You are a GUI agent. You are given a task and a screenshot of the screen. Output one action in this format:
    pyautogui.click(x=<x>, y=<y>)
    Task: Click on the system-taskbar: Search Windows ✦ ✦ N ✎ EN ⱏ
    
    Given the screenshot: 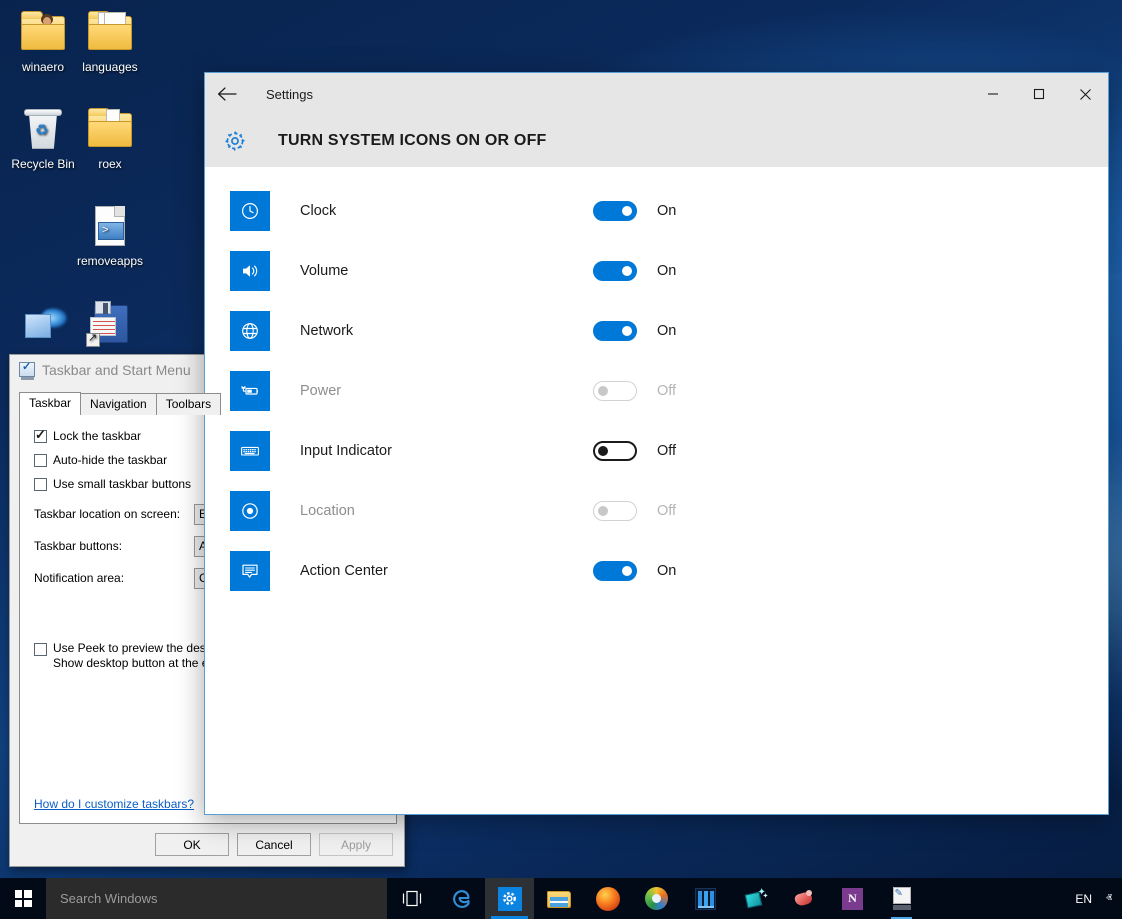 What is the action you would take?
    pyautogui.click(x=561, y=898)
    